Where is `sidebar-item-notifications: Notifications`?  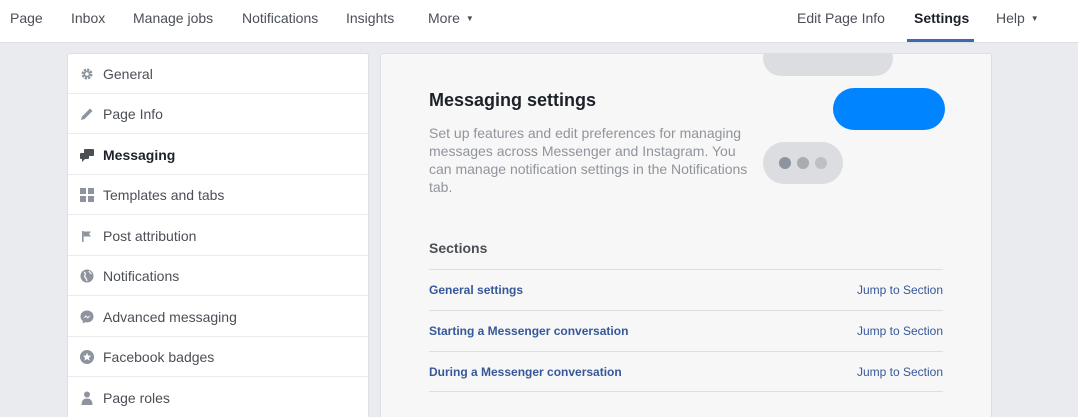
sidebar-item-notifications: Notifications is located at coordinates (218, 276).